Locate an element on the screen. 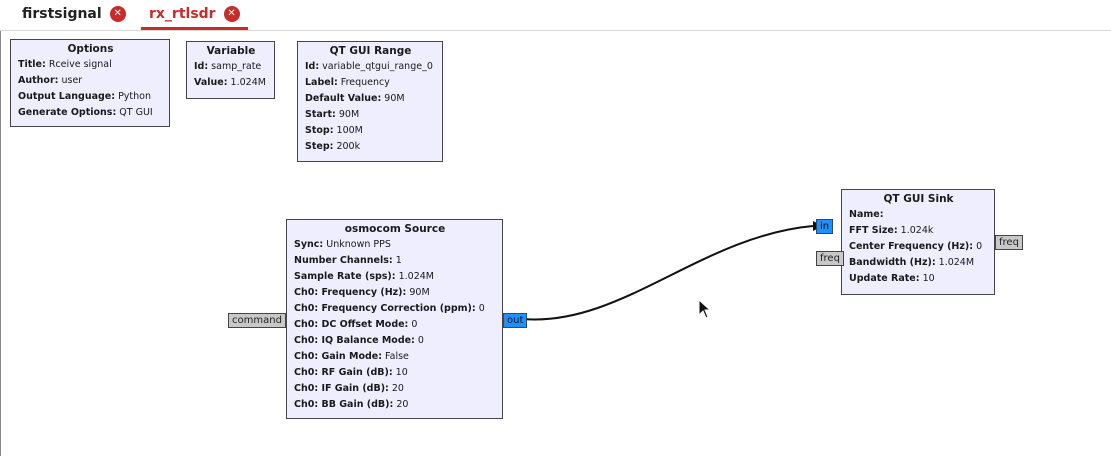 This screenshot has width=1111, height=456. block-param: Ch0: IQ Balance Mode: 0 is located at coordinates (359, 340).